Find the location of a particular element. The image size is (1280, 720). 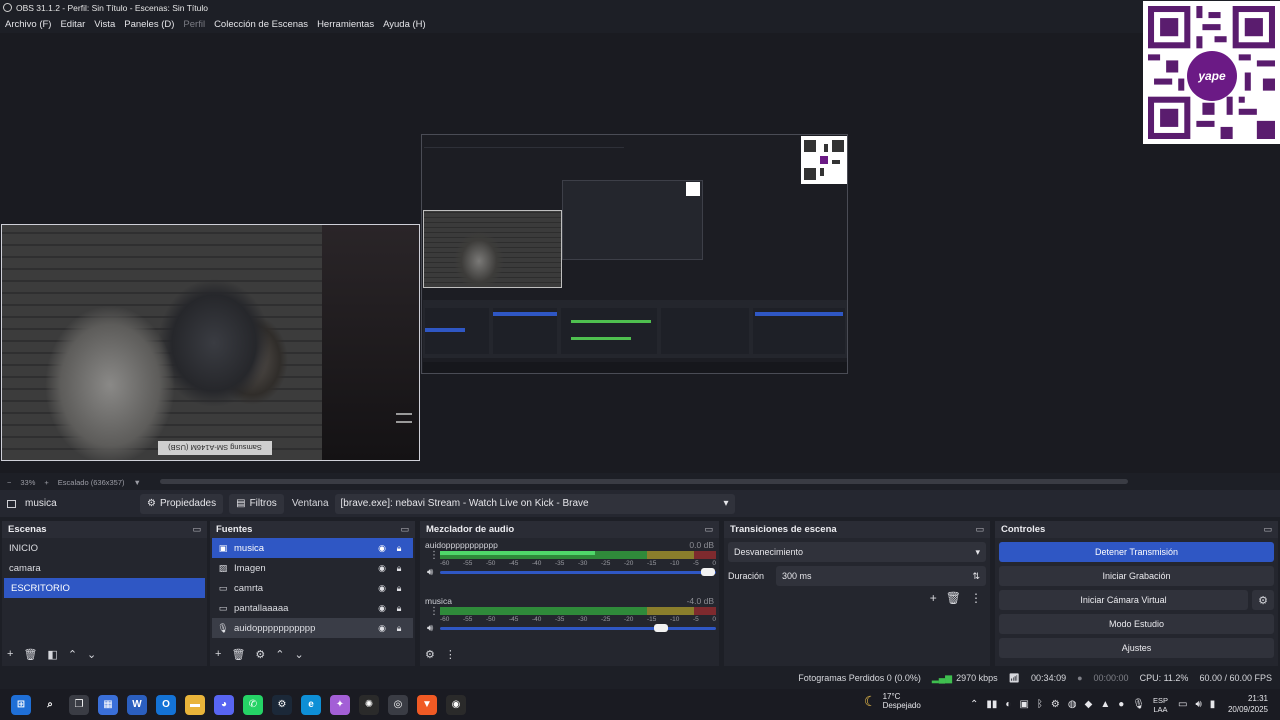

source-properties-icon: ⚙ is located at coordinates (260, 654).